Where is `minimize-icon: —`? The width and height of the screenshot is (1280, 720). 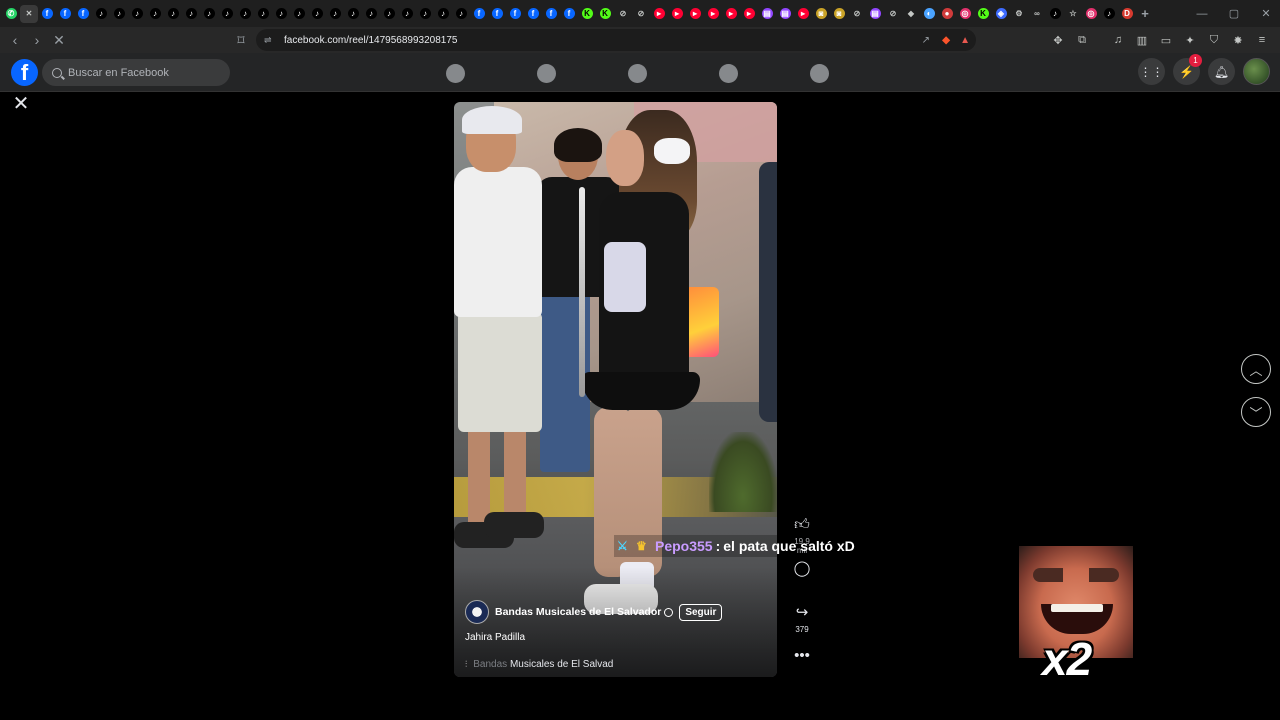 minimize-icon: — is located at coordinates (1202, 13).